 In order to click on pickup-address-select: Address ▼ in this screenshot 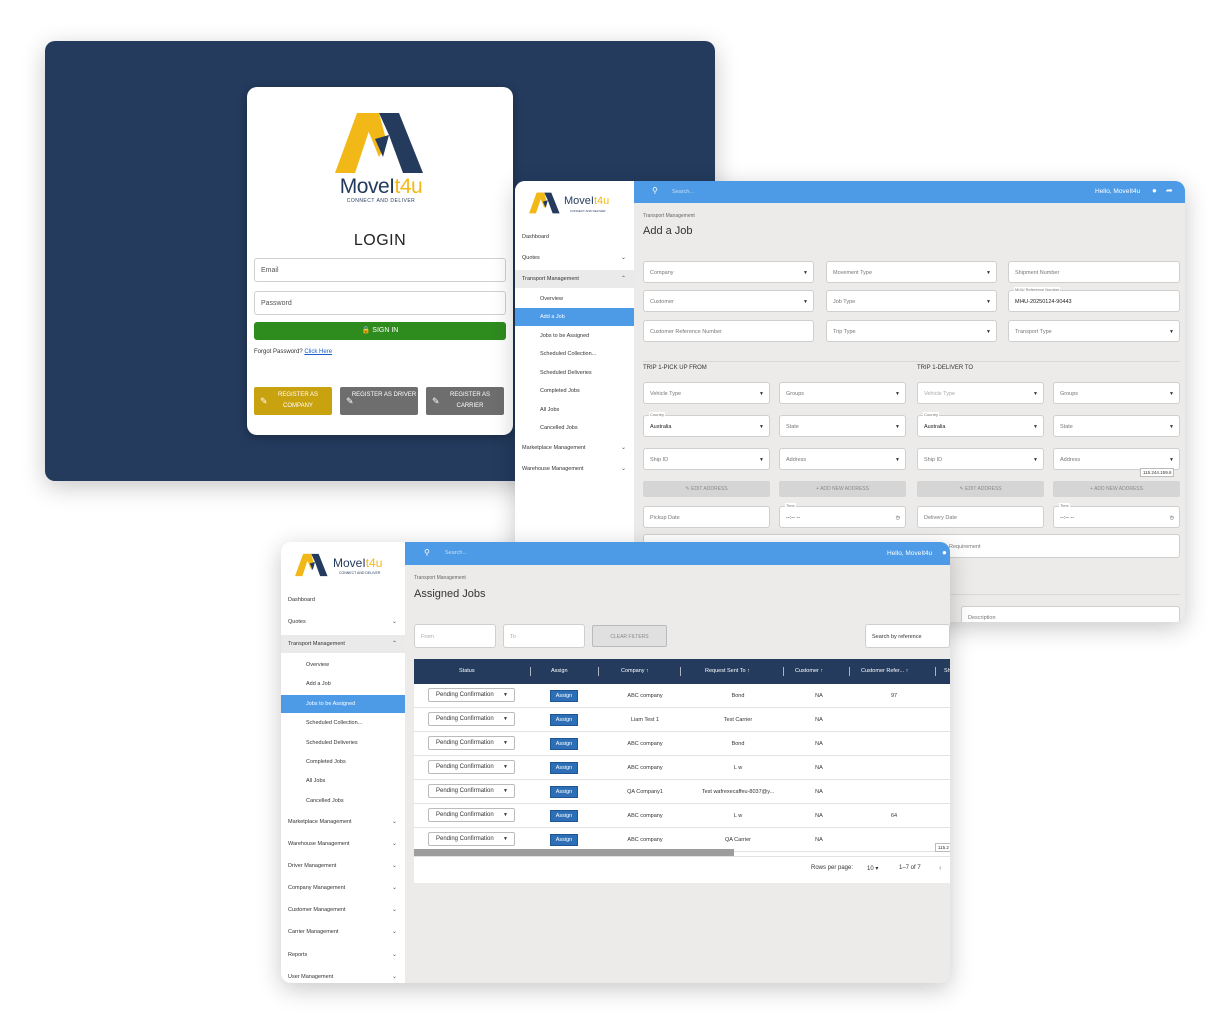, I will do `click(842, 459)`.